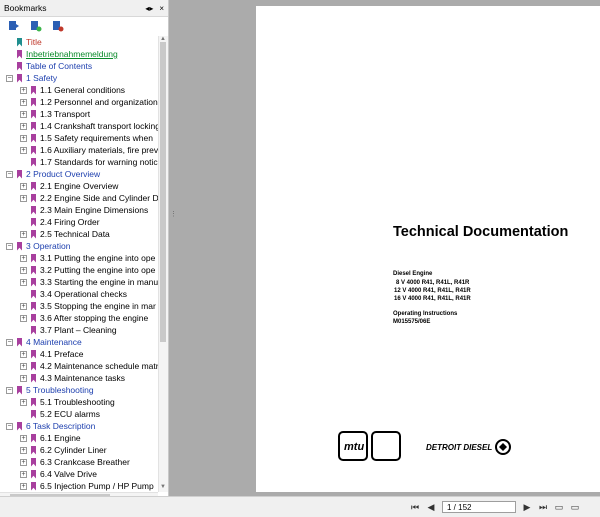 This screenshot has height=517, width=600. I want to click on bookmark-label: 5 Troubleshooting, so click(60, 390).